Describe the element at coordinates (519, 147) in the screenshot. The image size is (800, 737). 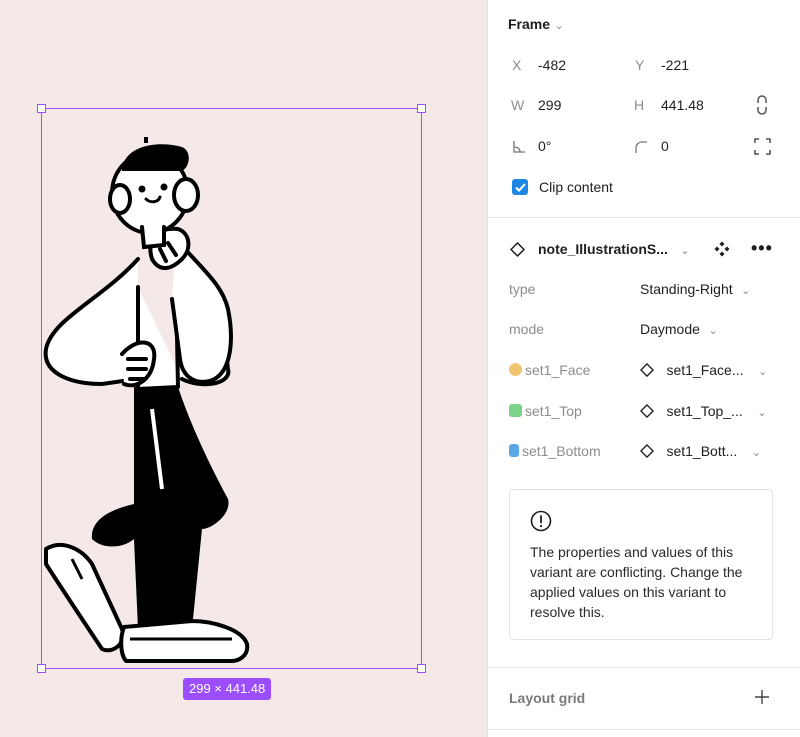
I see `rotation-icon` at that location.